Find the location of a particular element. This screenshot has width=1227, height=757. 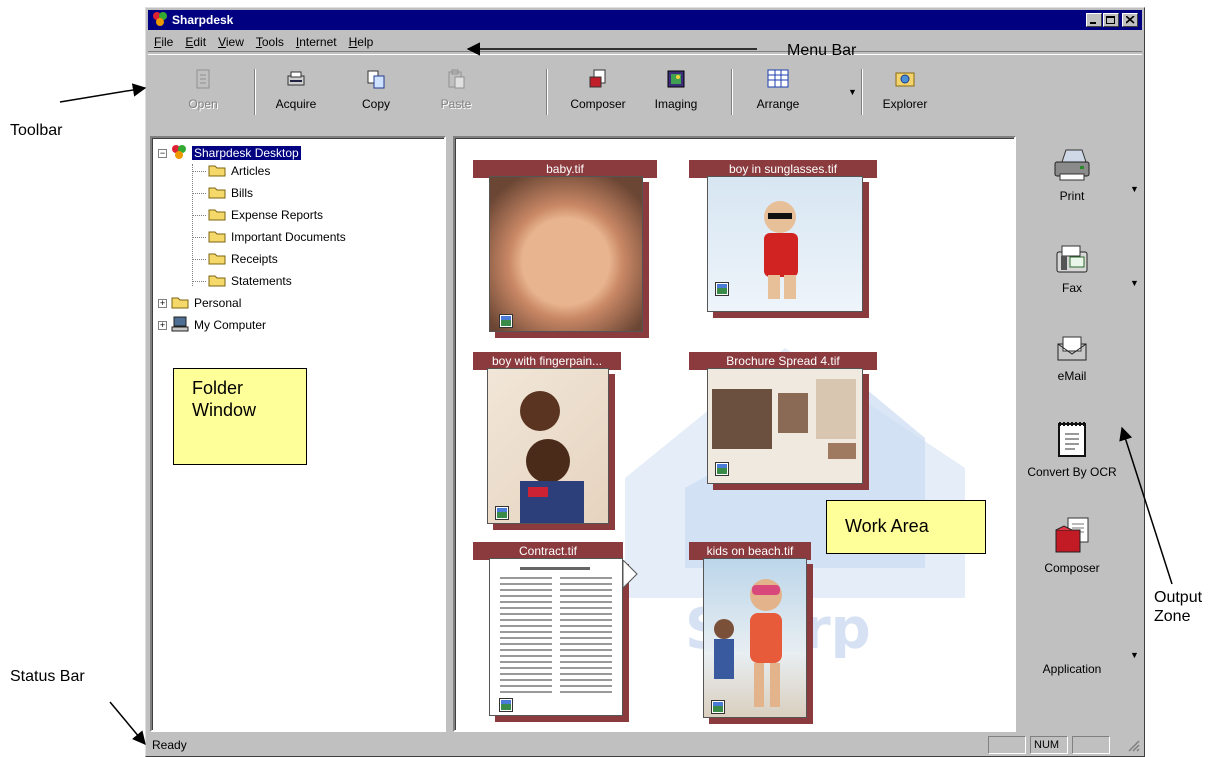

menu-bar-callout: Menu Bar is located at coordinates (822, 50).